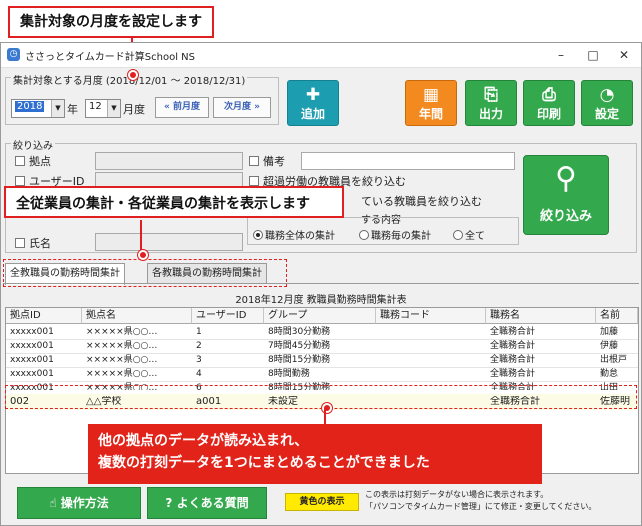 The height and width of the screenshot is (526, 642). Describe the element at coordinates (274, 161) in the screenshot. I see `note-label: 備考` at that location.